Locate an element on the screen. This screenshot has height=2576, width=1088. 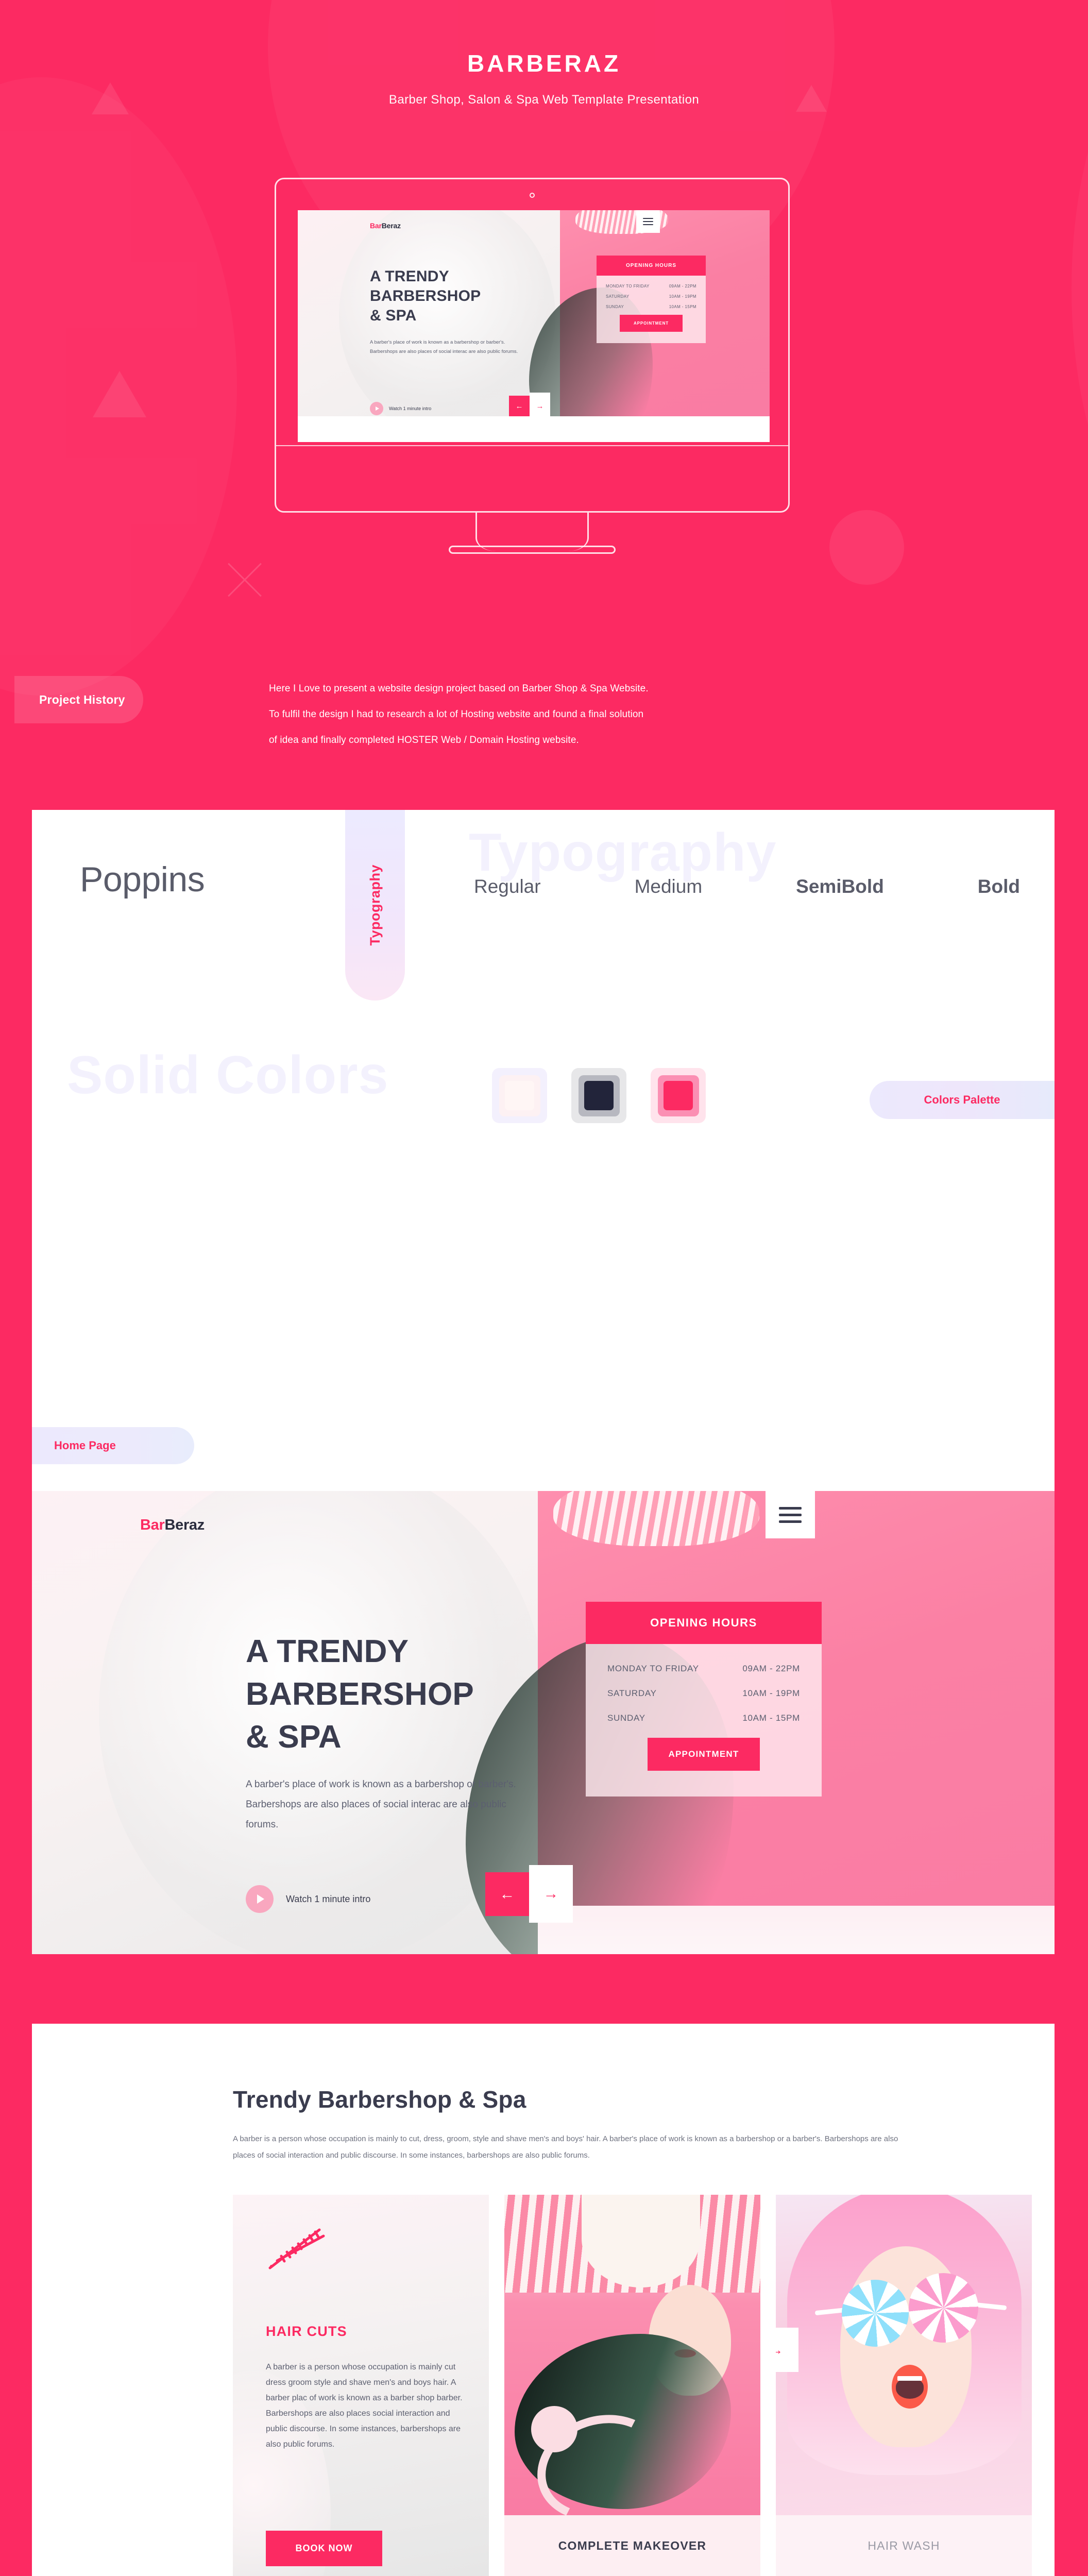
mini-hours-day: SUNDAY is located at coordinates (615, 306).